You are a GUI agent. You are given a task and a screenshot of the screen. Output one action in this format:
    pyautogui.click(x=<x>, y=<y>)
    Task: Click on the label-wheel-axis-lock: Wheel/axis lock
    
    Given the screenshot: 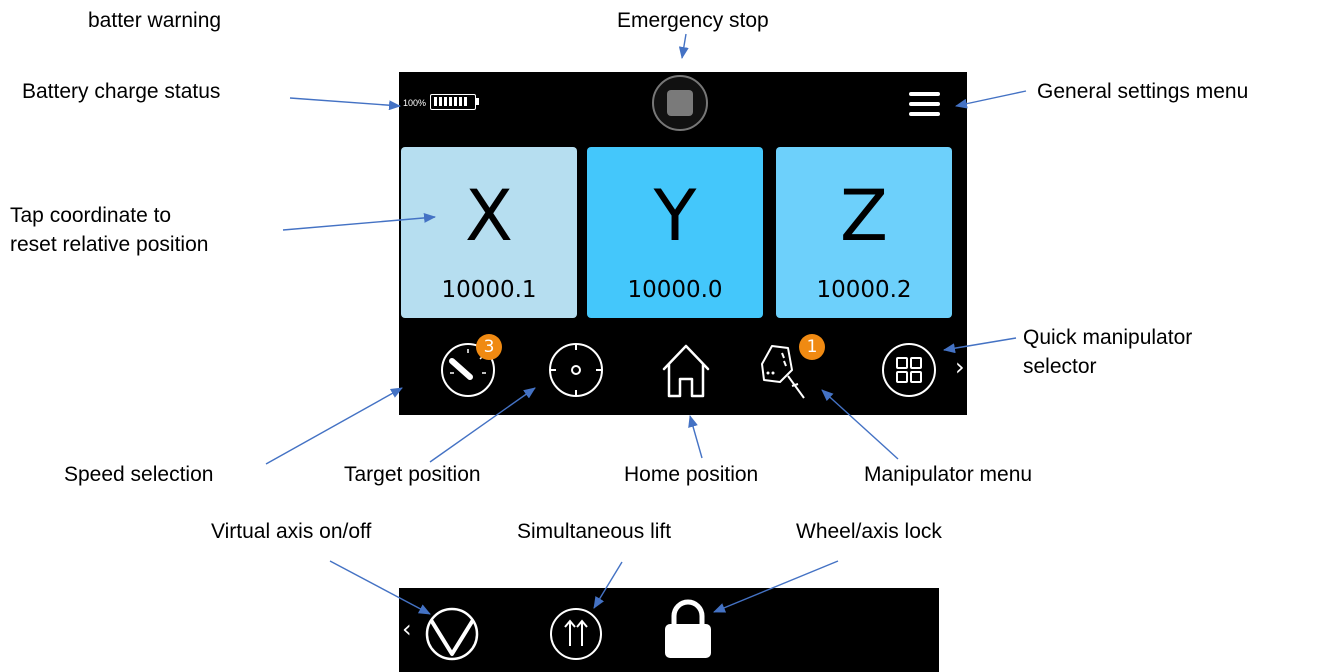 What is the action you would take?
    pyautogui.click(x=869, y=531)
    